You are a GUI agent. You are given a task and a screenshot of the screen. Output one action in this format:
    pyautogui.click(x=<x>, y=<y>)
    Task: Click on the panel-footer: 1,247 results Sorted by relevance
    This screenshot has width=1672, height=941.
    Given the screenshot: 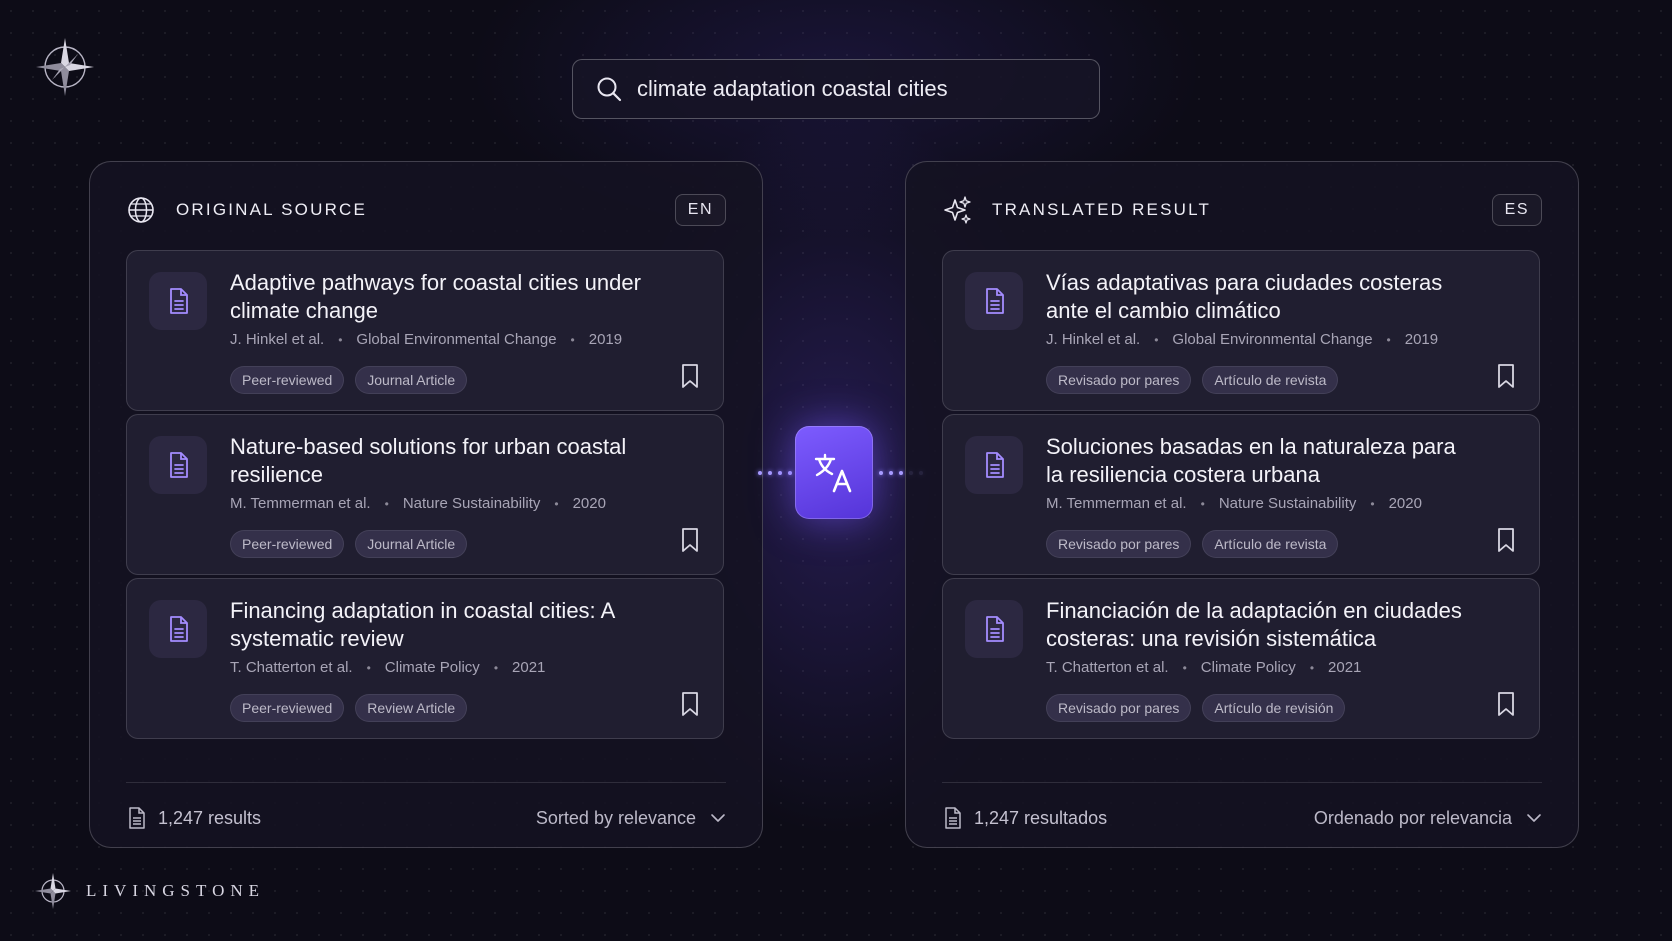 What is the action you would take?
    pyautogui.click(x=426, y=818)
    